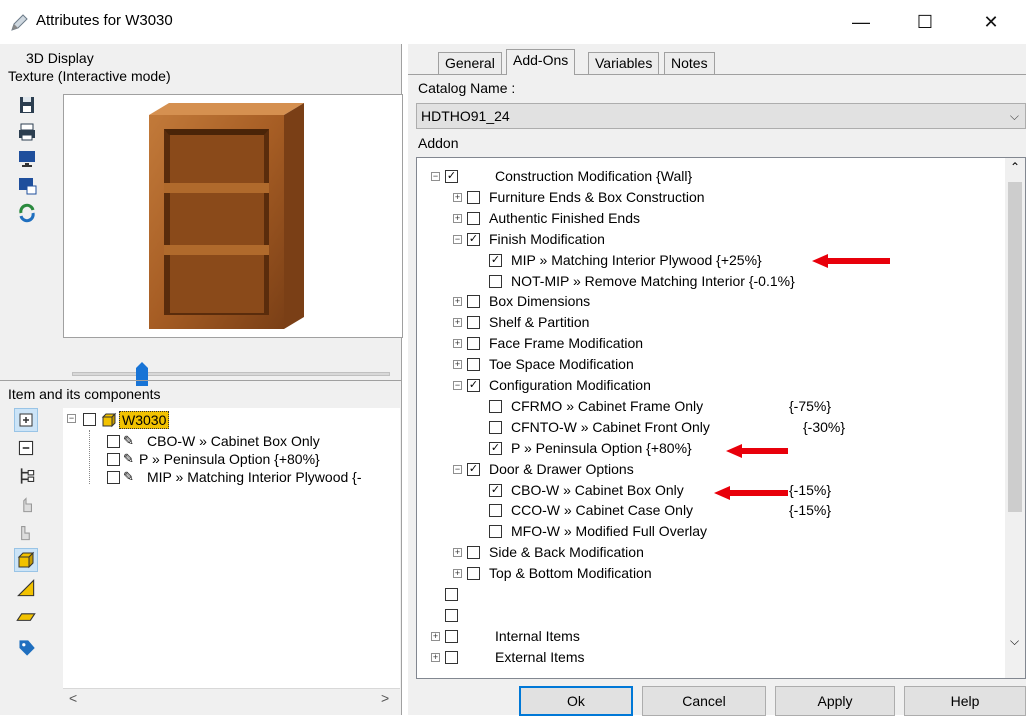  Describe the element at coordinates (233, 216) in the screenshot. I see `3d-viewport` at that location.